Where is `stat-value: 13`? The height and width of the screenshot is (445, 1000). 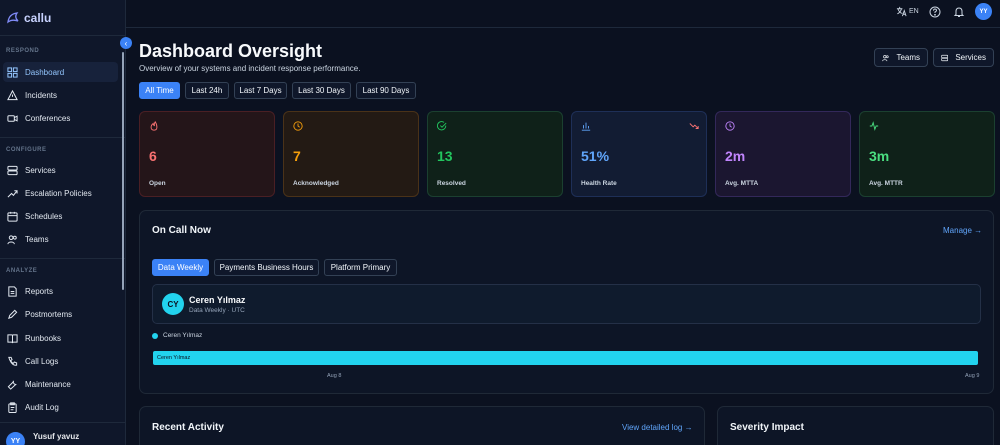 stat-value: 13 is located at coordinates (445, 156).